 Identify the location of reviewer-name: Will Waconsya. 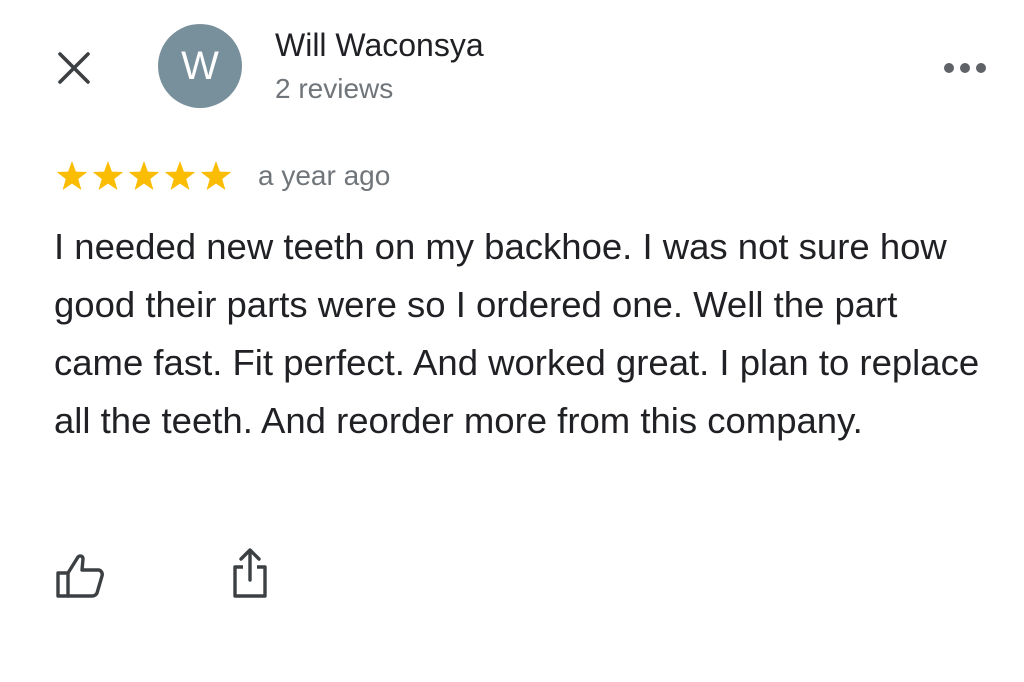
(379, 45).